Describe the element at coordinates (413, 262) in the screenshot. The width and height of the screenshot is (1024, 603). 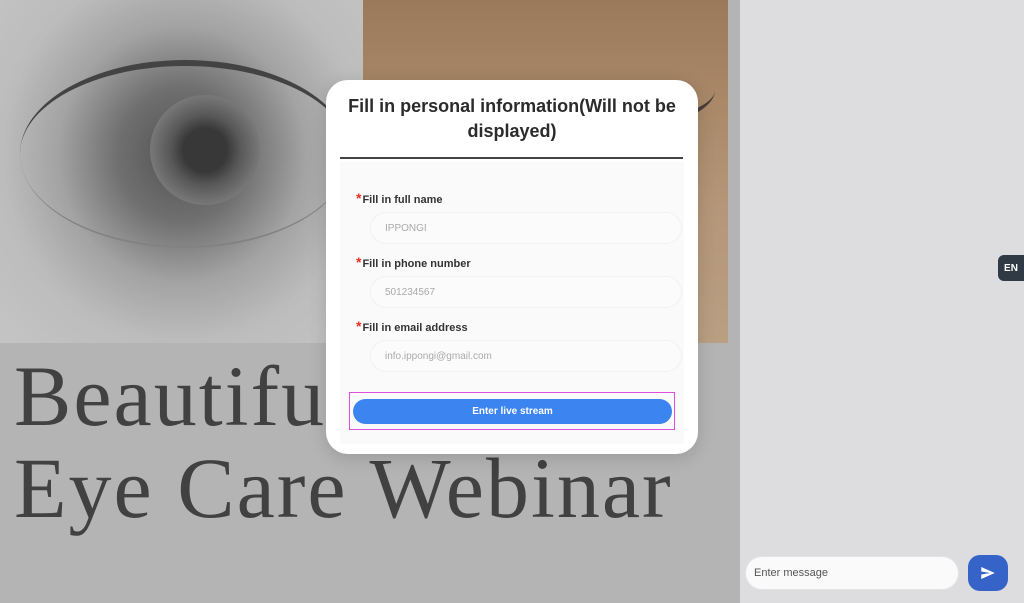
I see `phone-number-label: *Fill in phone number` at that location.